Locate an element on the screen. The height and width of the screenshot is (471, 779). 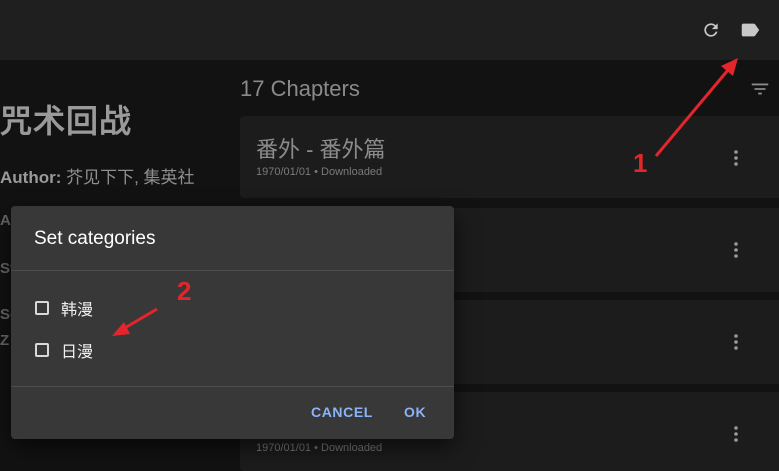
annotation-label-1: 1 is located at coordinates (640, 163).